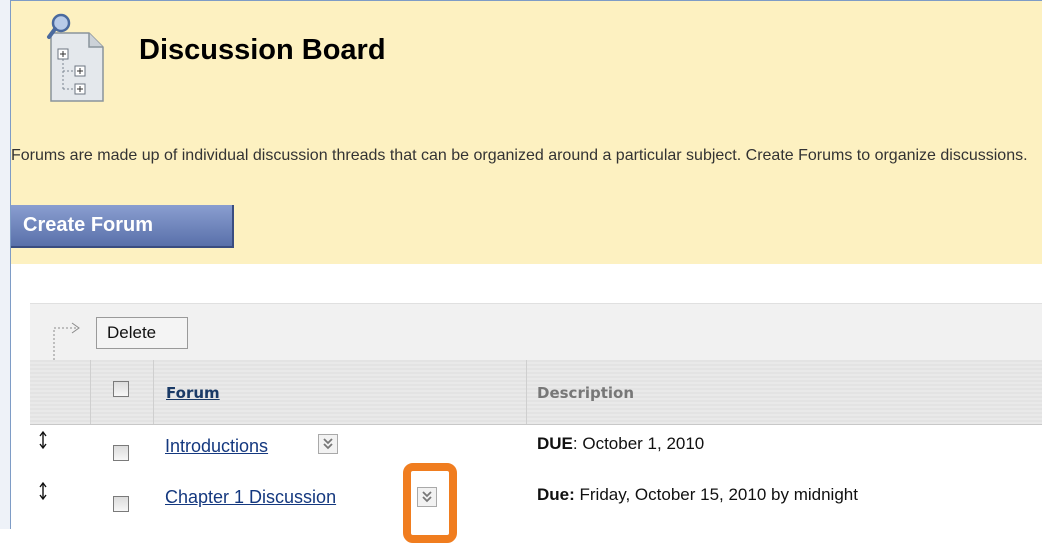 The height and width of the screenshot is (543, 1042). Describe the element at coordinates (716, 494) in the screenshot. I see `due-text: Friday, October 15, 2010 by midnight` at that location.